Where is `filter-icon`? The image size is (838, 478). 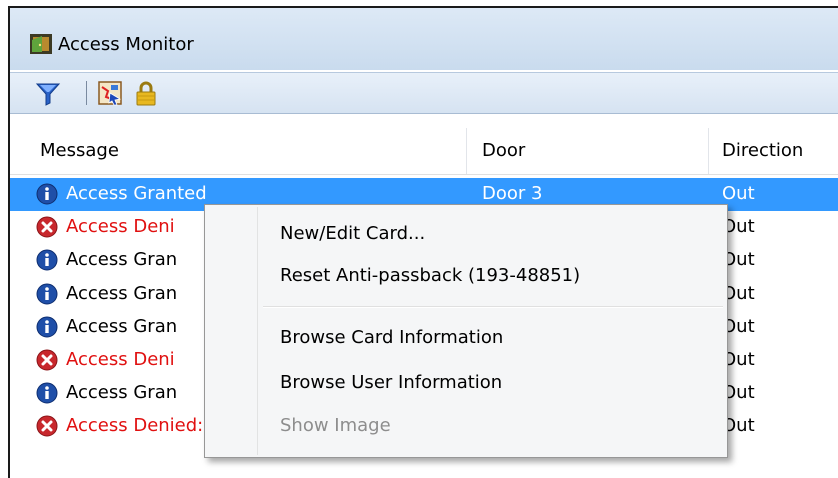 filter-icon is located at coordinates (48, 93).